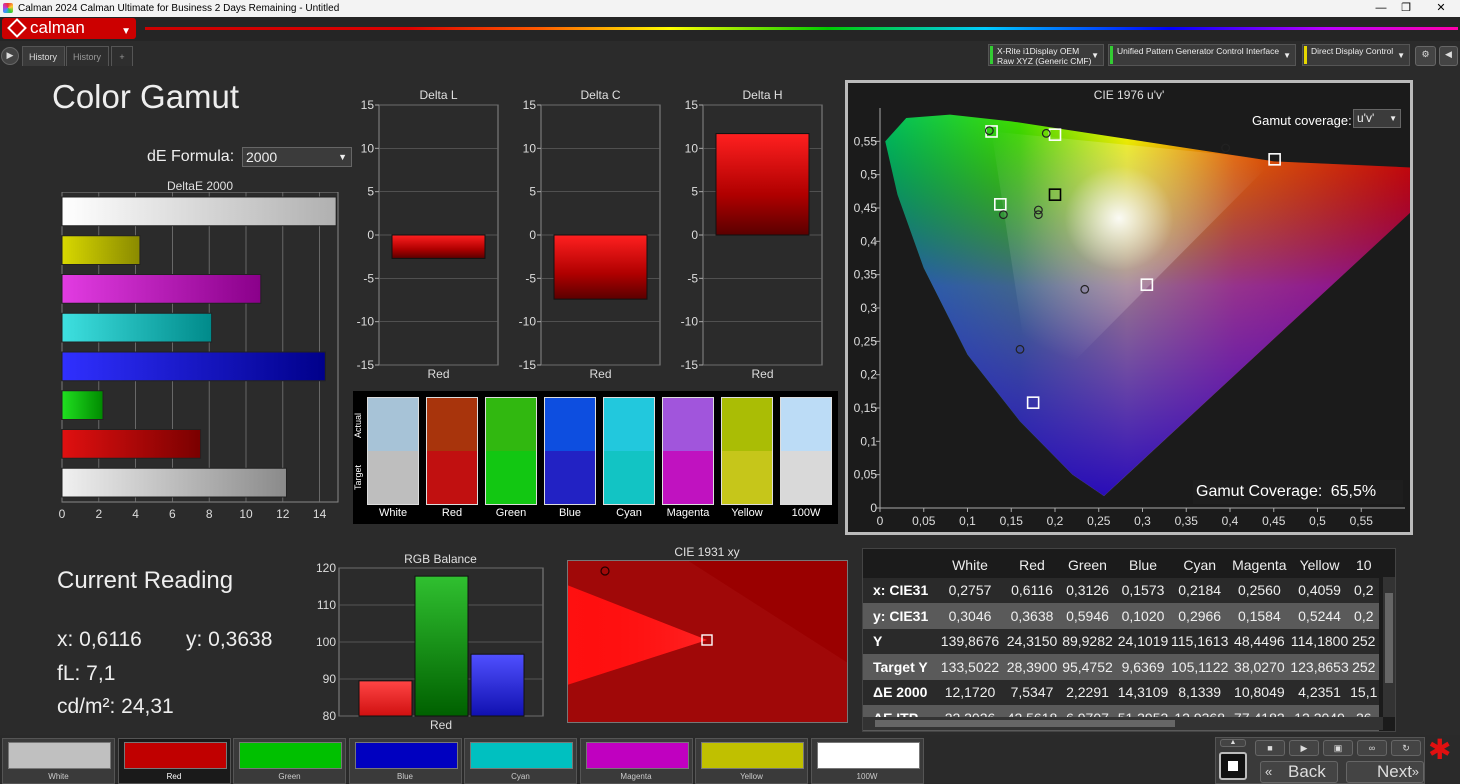 The width and height of the screenshot is (1460, 784). I want to click on de-formula-select: 2000 ▼, so click(297, 157).